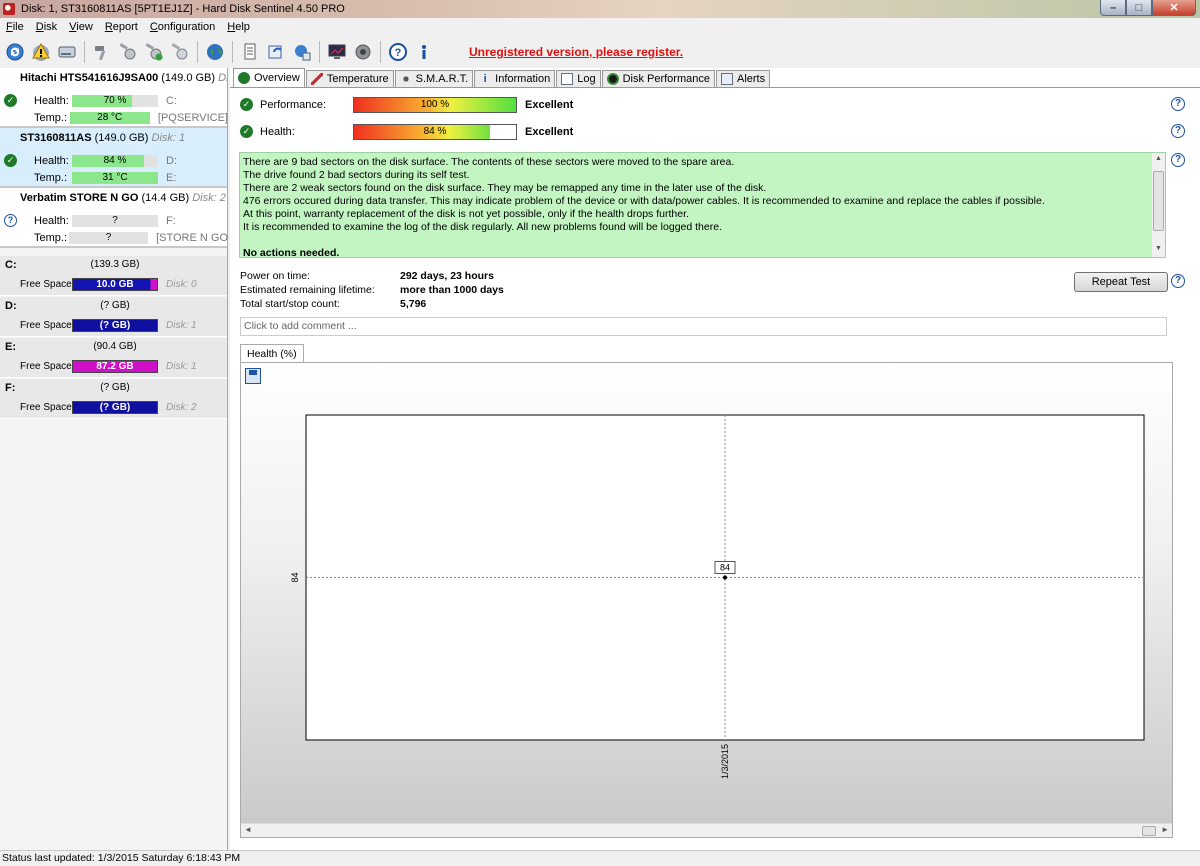  What do you see at coordinates (115, 264) in the screenshot?
I see `volume-size: (139.3 GB)` at bounding box center [115, 264].